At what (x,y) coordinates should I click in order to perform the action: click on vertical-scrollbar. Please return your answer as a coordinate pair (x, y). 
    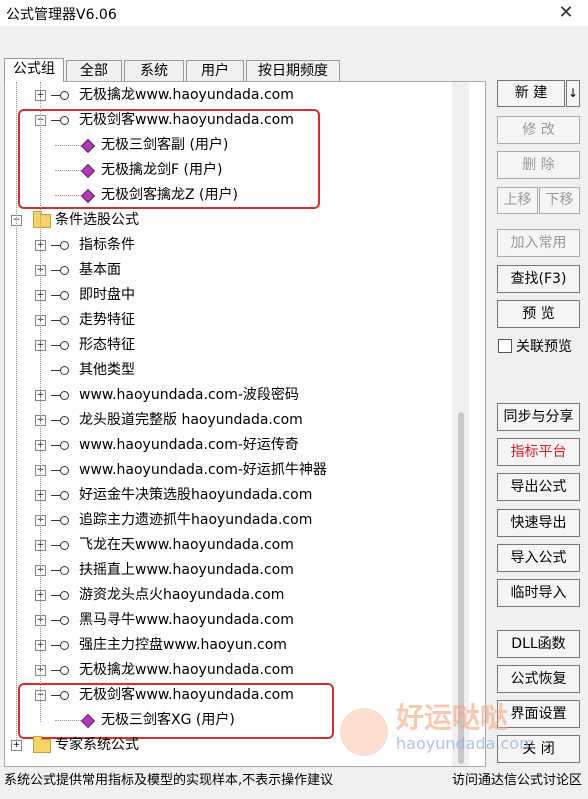
    Looking at the image, I should click on (460, 424).